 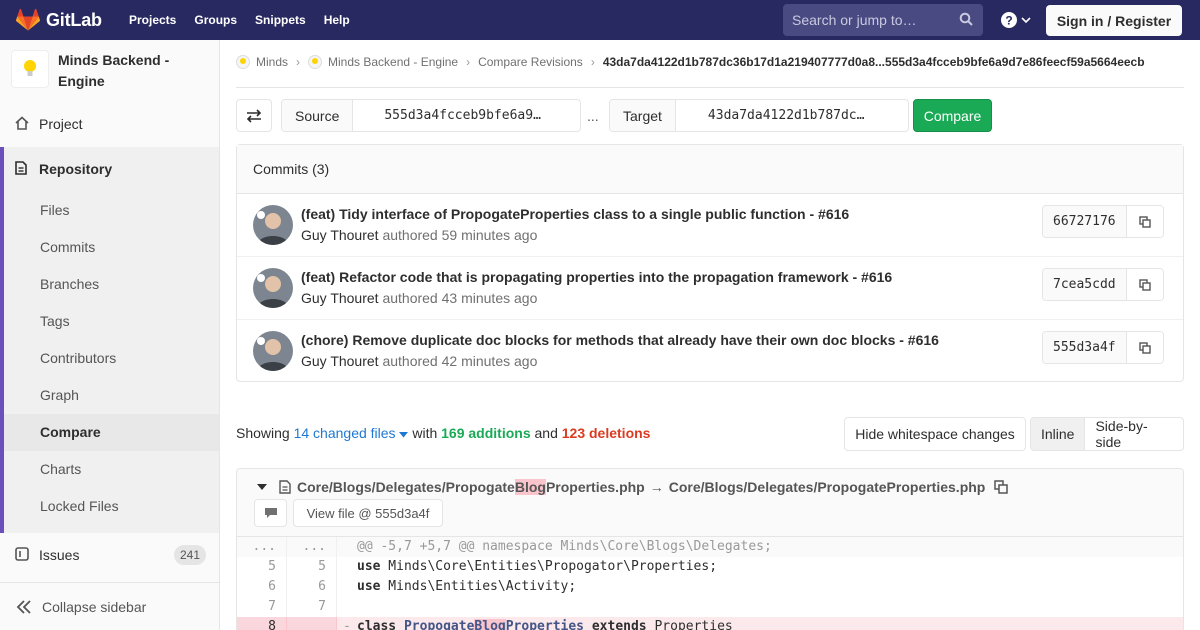 What do you see at coordinates (710, 169) in the screenshot?
I see `commits-header: Commits (3)` at bounding box center [710, 169].